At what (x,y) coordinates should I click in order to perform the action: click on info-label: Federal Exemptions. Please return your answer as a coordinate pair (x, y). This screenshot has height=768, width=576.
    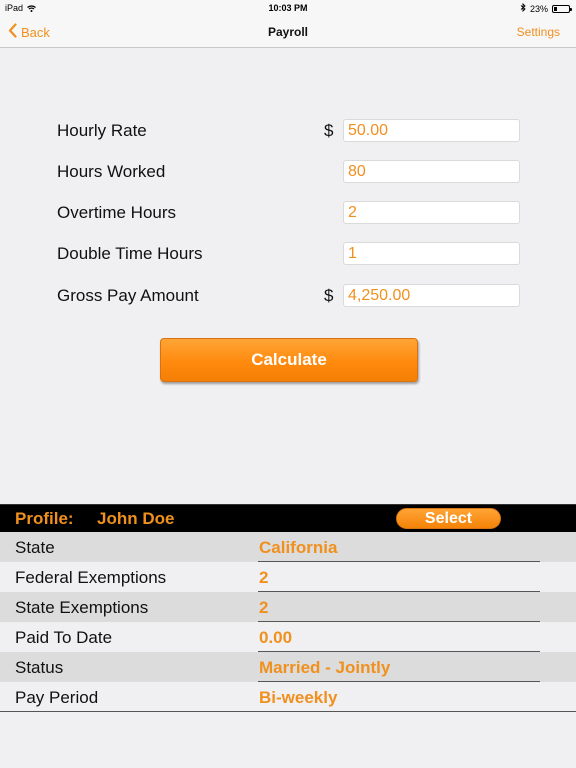
    Looking at the image, I should click on (91, 577).